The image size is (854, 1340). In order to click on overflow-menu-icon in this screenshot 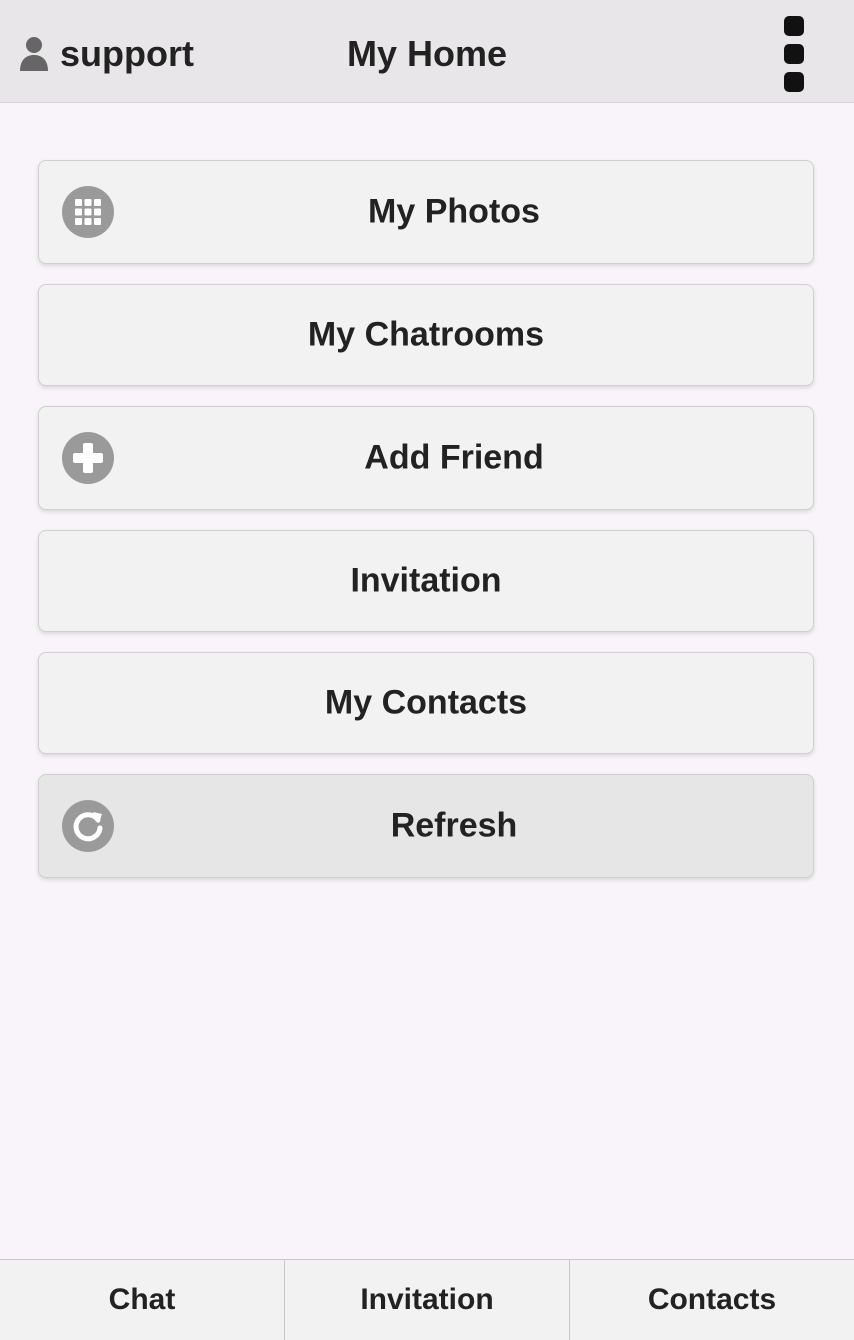, I will do `click(795, 54)`.